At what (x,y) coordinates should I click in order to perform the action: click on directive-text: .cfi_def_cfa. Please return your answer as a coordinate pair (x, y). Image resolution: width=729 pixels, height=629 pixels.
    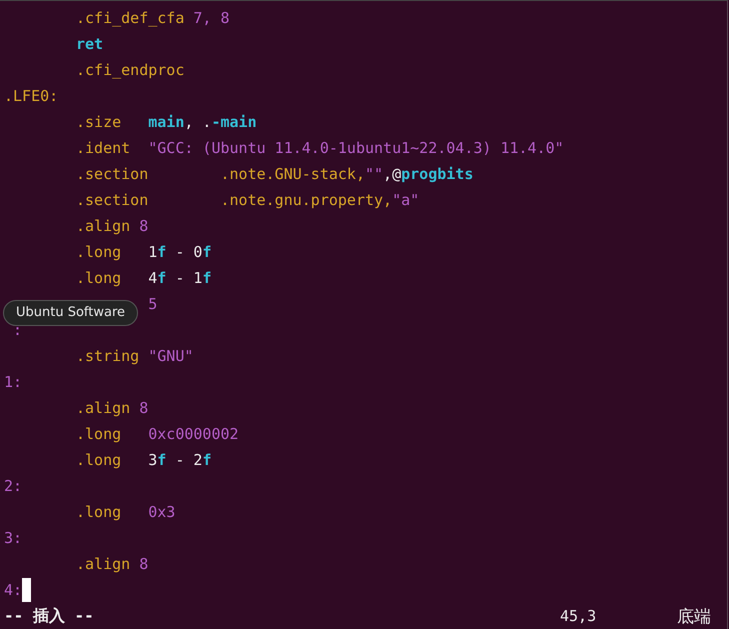
    Looking at the image, I should click on (130, 18).